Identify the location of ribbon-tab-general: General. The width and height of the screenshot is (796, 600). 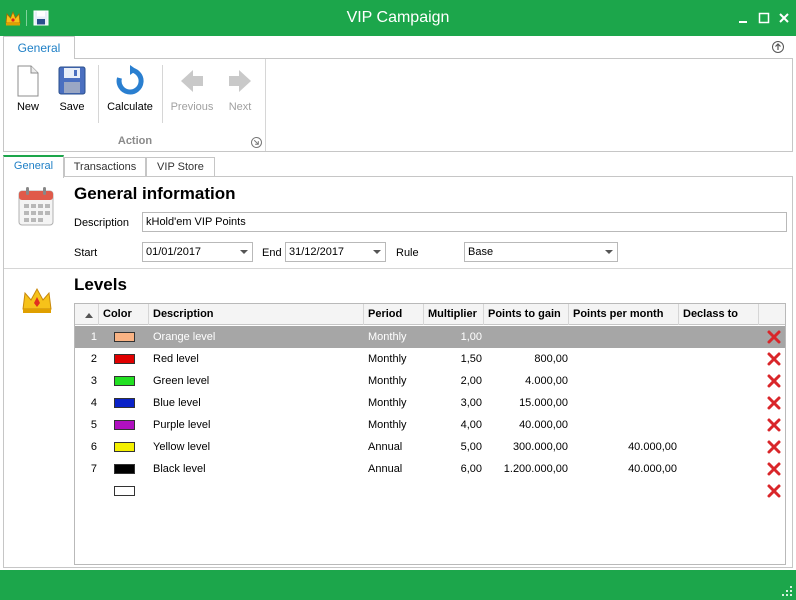
(39, 47).